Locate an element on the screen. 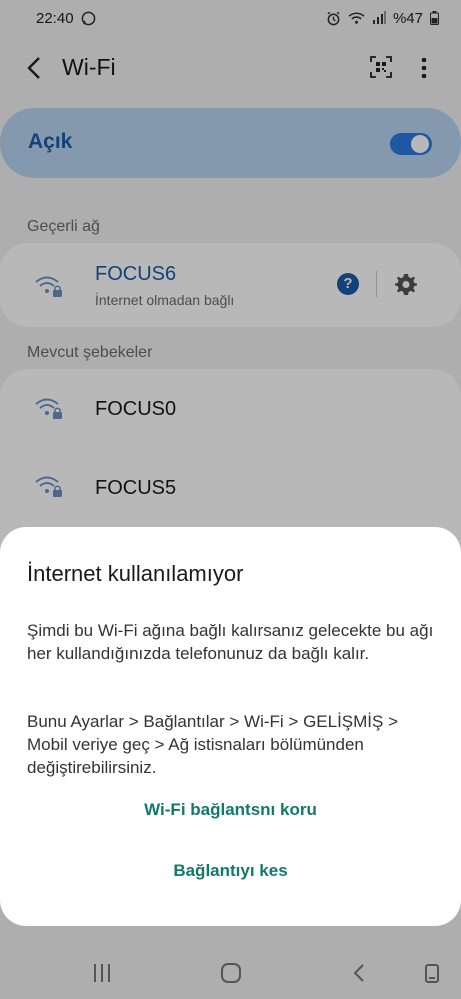  navigation-bar is located at coordinates (230, 972).